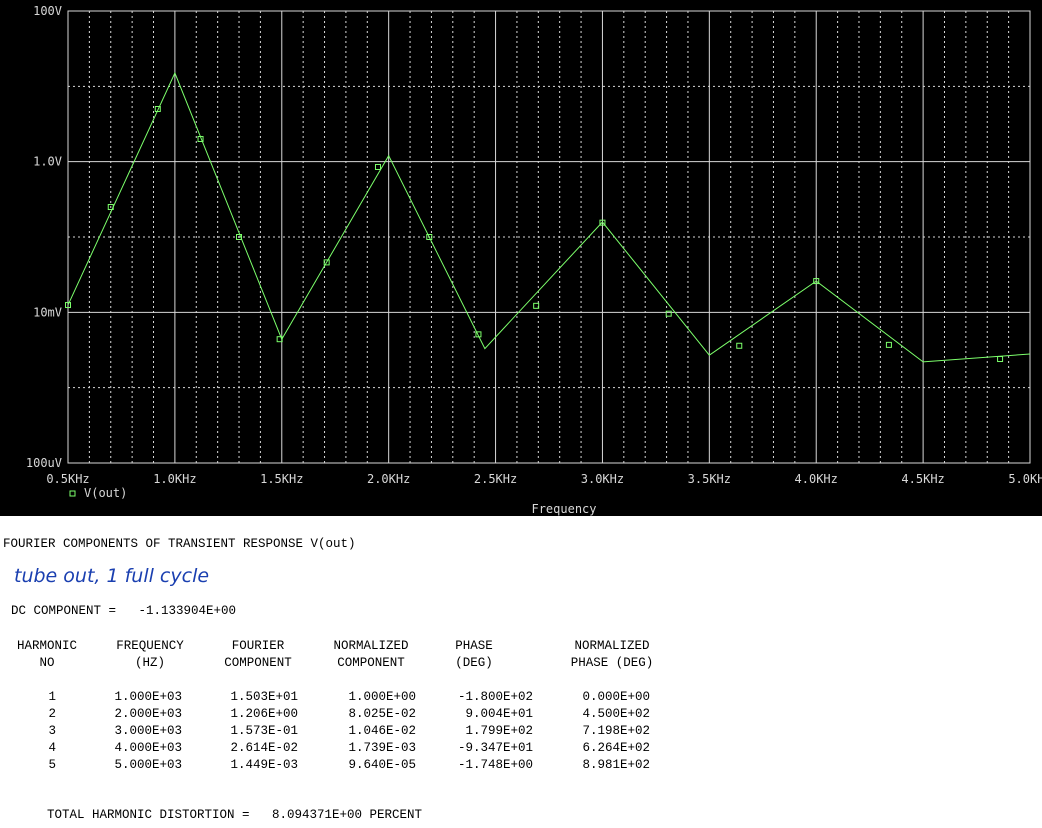 Image resolution: width=1042 pixels, height=828 pixels. What do you see at coordinates (616, 765) in the screenshot?
I see `table-cell: 8.981E+02` at bounding box center [616, 765].